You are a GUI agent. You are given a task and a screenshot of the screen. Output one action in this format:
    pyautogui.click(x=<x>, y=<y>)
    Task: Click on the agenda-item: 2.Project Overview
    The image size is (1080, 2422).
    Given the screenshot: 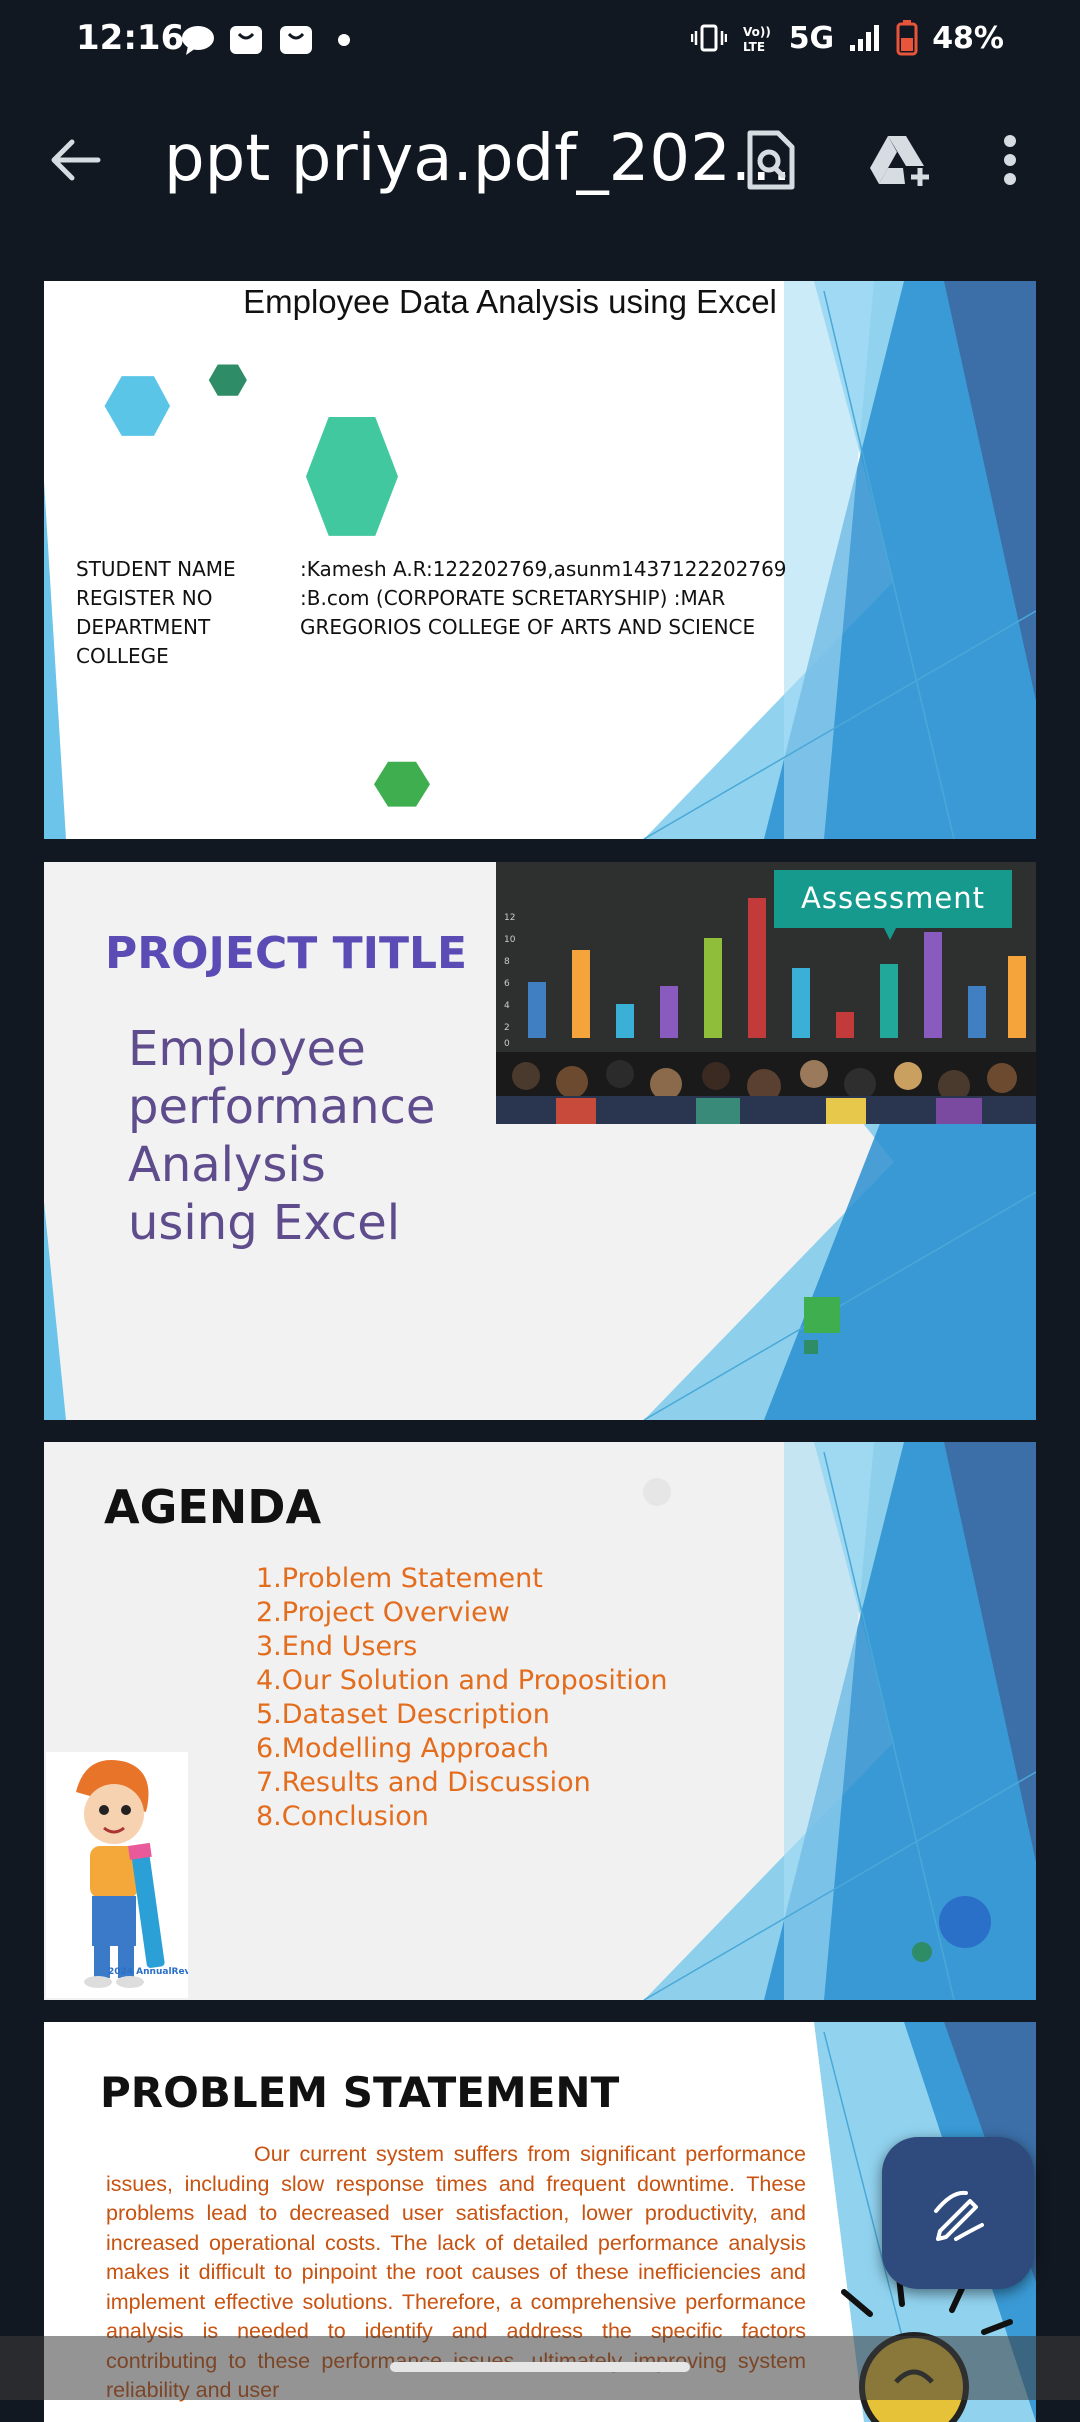 What is the action you would take?
    pyautogui.click(x=383, y=1612)
    